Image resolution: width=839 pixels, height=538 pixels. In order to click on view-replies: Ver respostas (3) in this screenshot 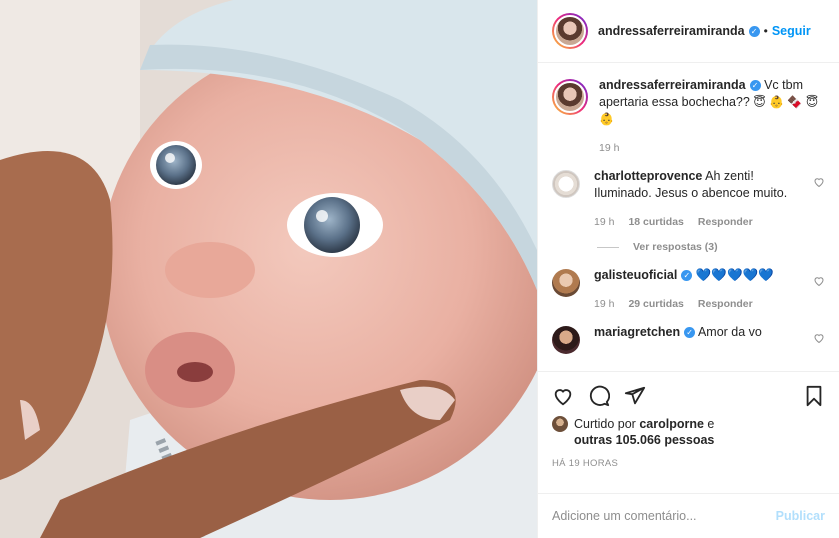, I will do `click(711, 247)`.